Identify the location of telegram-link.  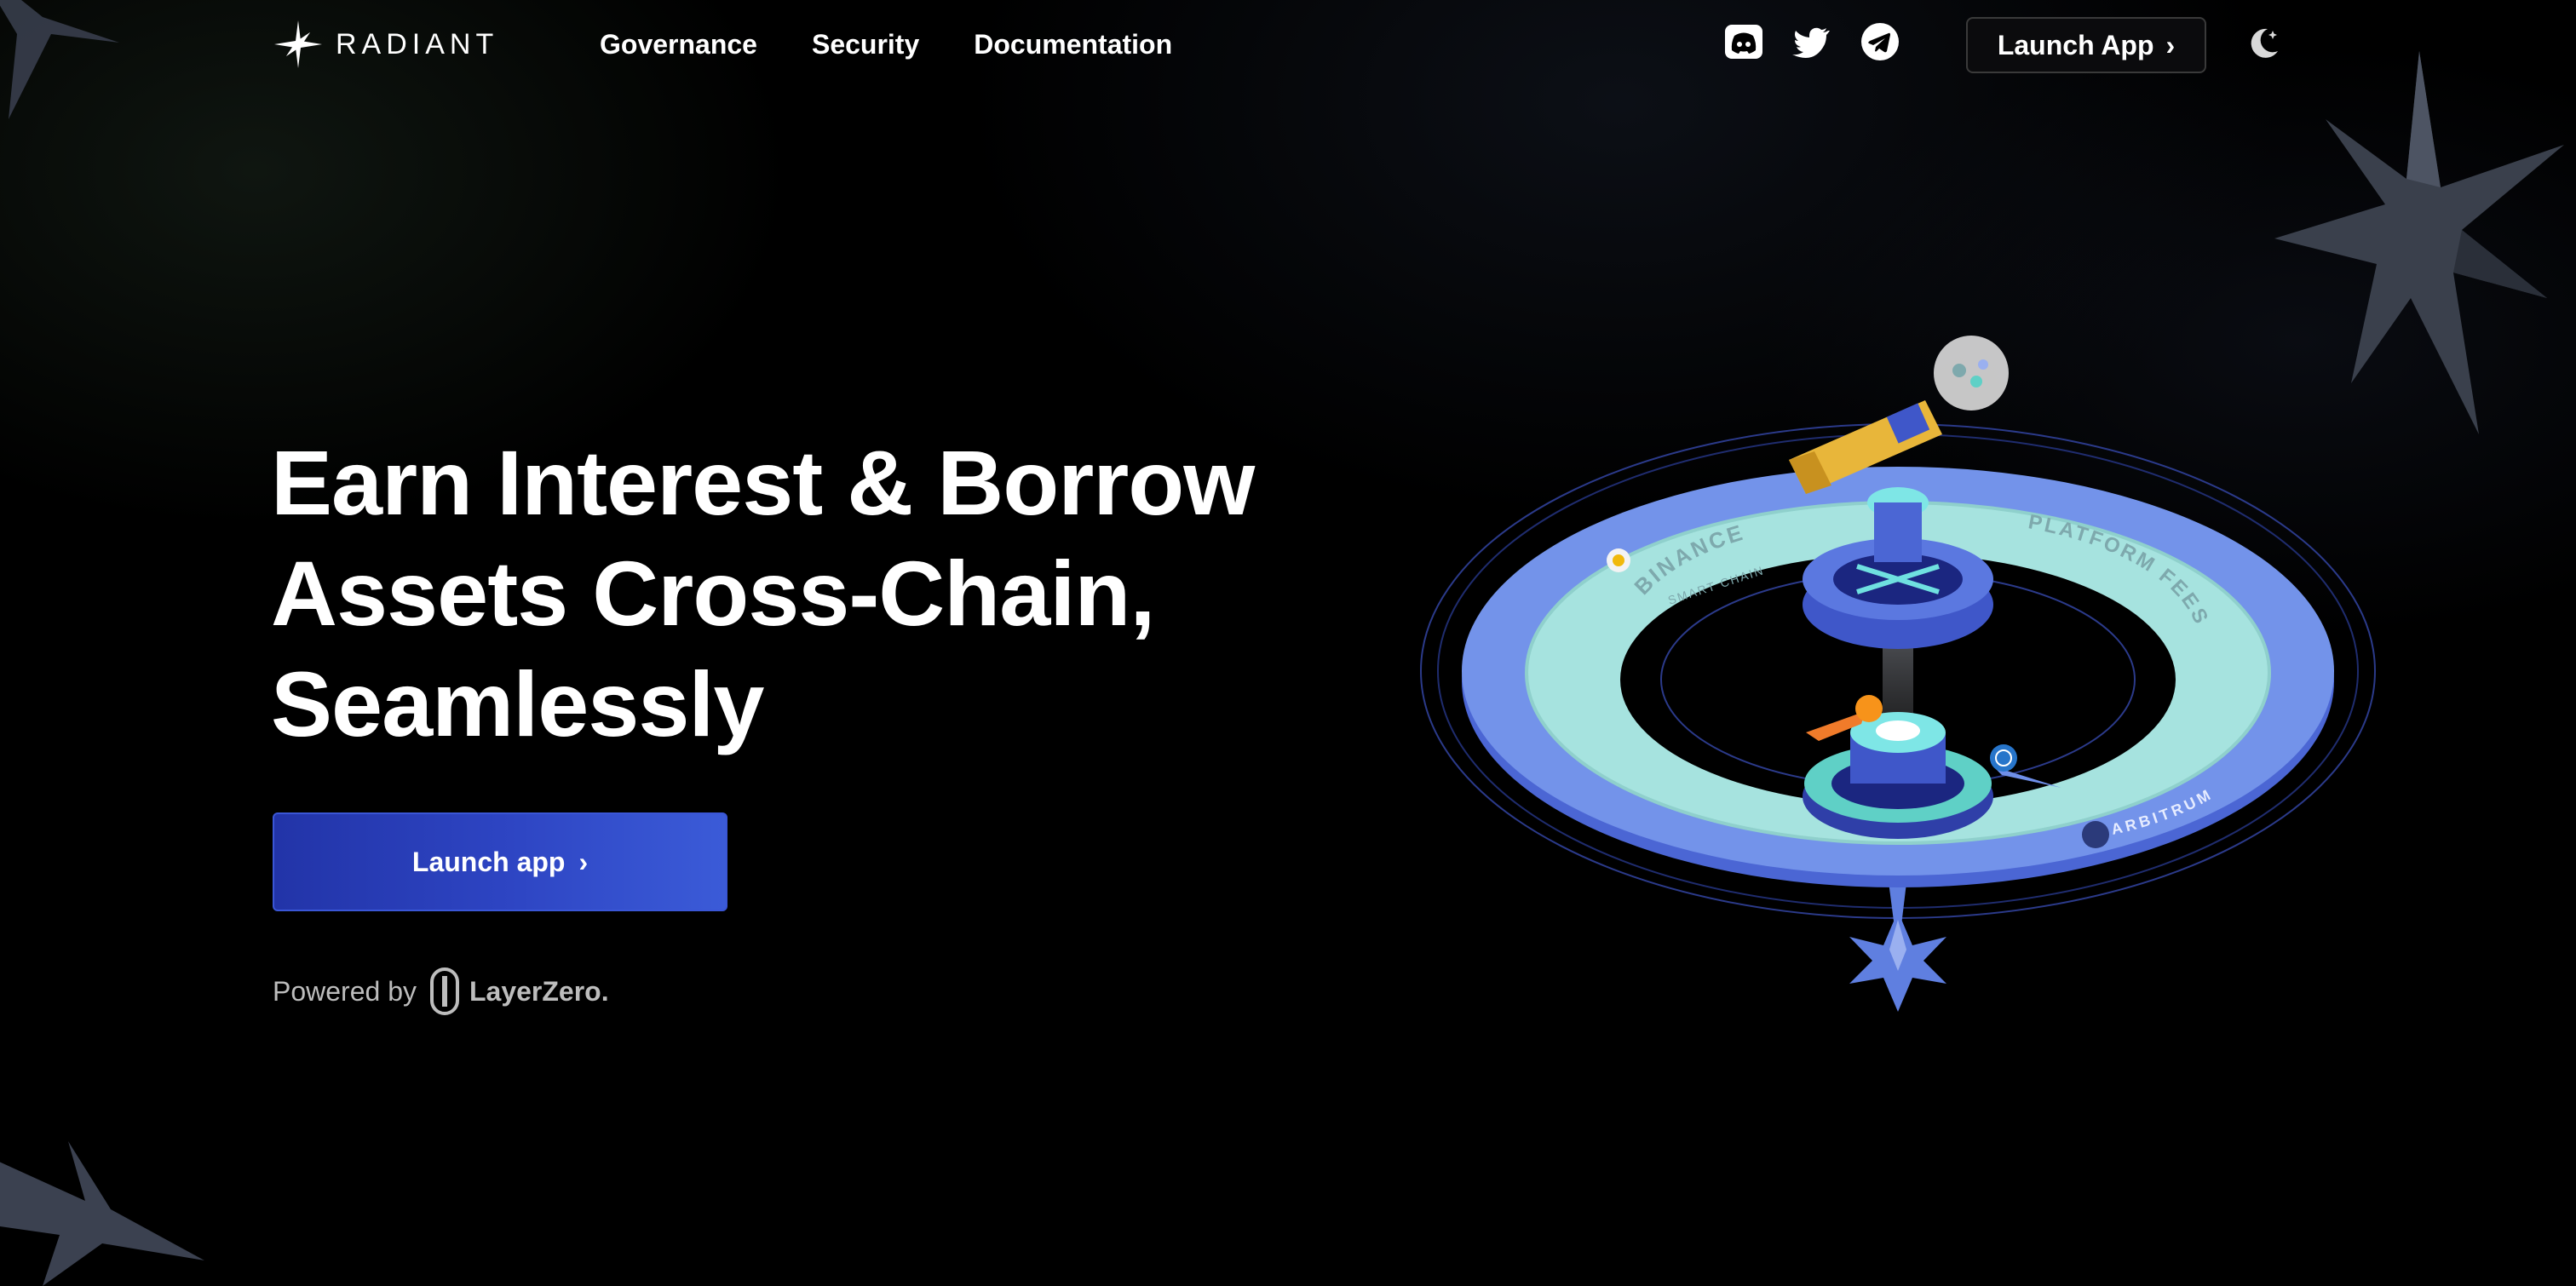
(1880, 42).